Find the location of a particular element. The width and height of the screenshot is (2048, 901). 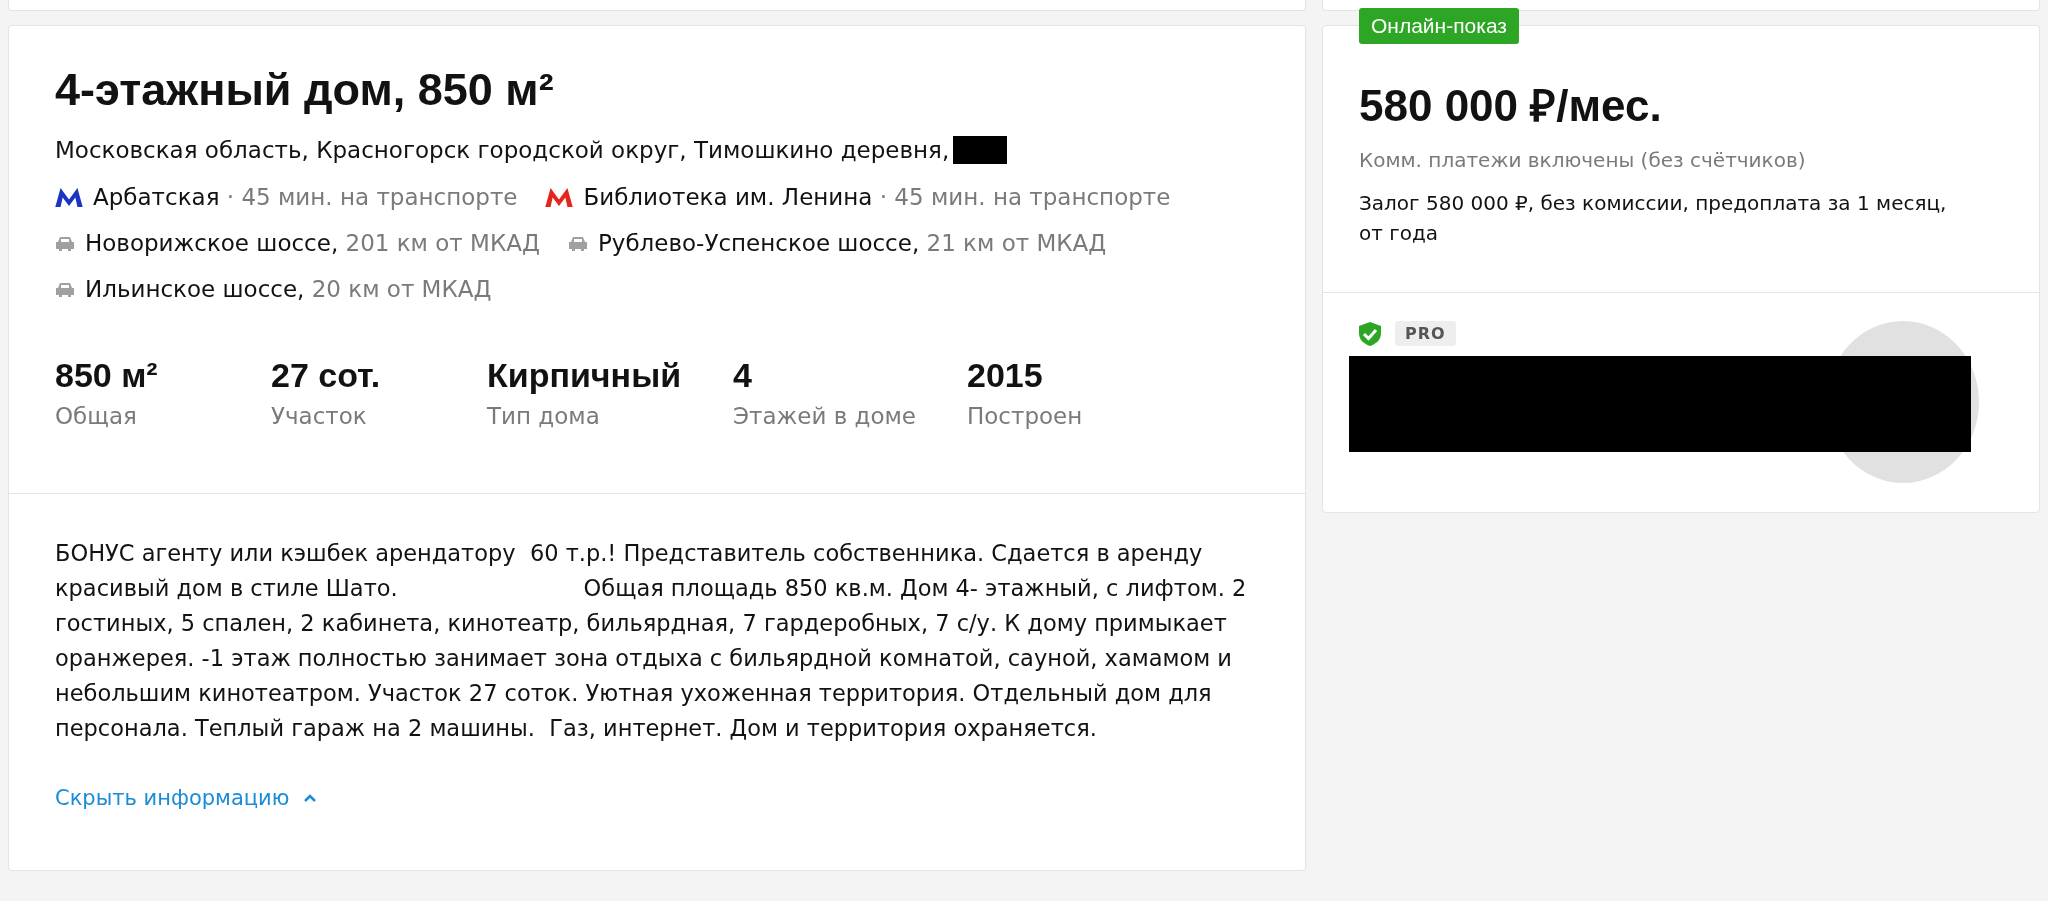

description-text: БОНУС агенту или кэшбек арендатору 60 т.р.! Представитель собственника. Сдается в аренду красивый дом в стиле Шато. Общая площадь 850 кв.м. Дом 4- этажный, с лифтом. 2 гостиных, 5 спален, 2 кабинета, кинотеатр, бильярдная, 7 гардеробных, 7 с/у. К дому примыкает оранжерея. -1 этаж полностью занимает зона отдыха с бильярдной комнатой, сауной, хамамом и небольшим кинотеатром. Участок 27 соток. Уютная ухоженная территория. Отдельный дом для персонала. Теплый гараж на 2 машины. Газ, интернет. Дом и территория охраняется. is located at coordinates (651, 641).